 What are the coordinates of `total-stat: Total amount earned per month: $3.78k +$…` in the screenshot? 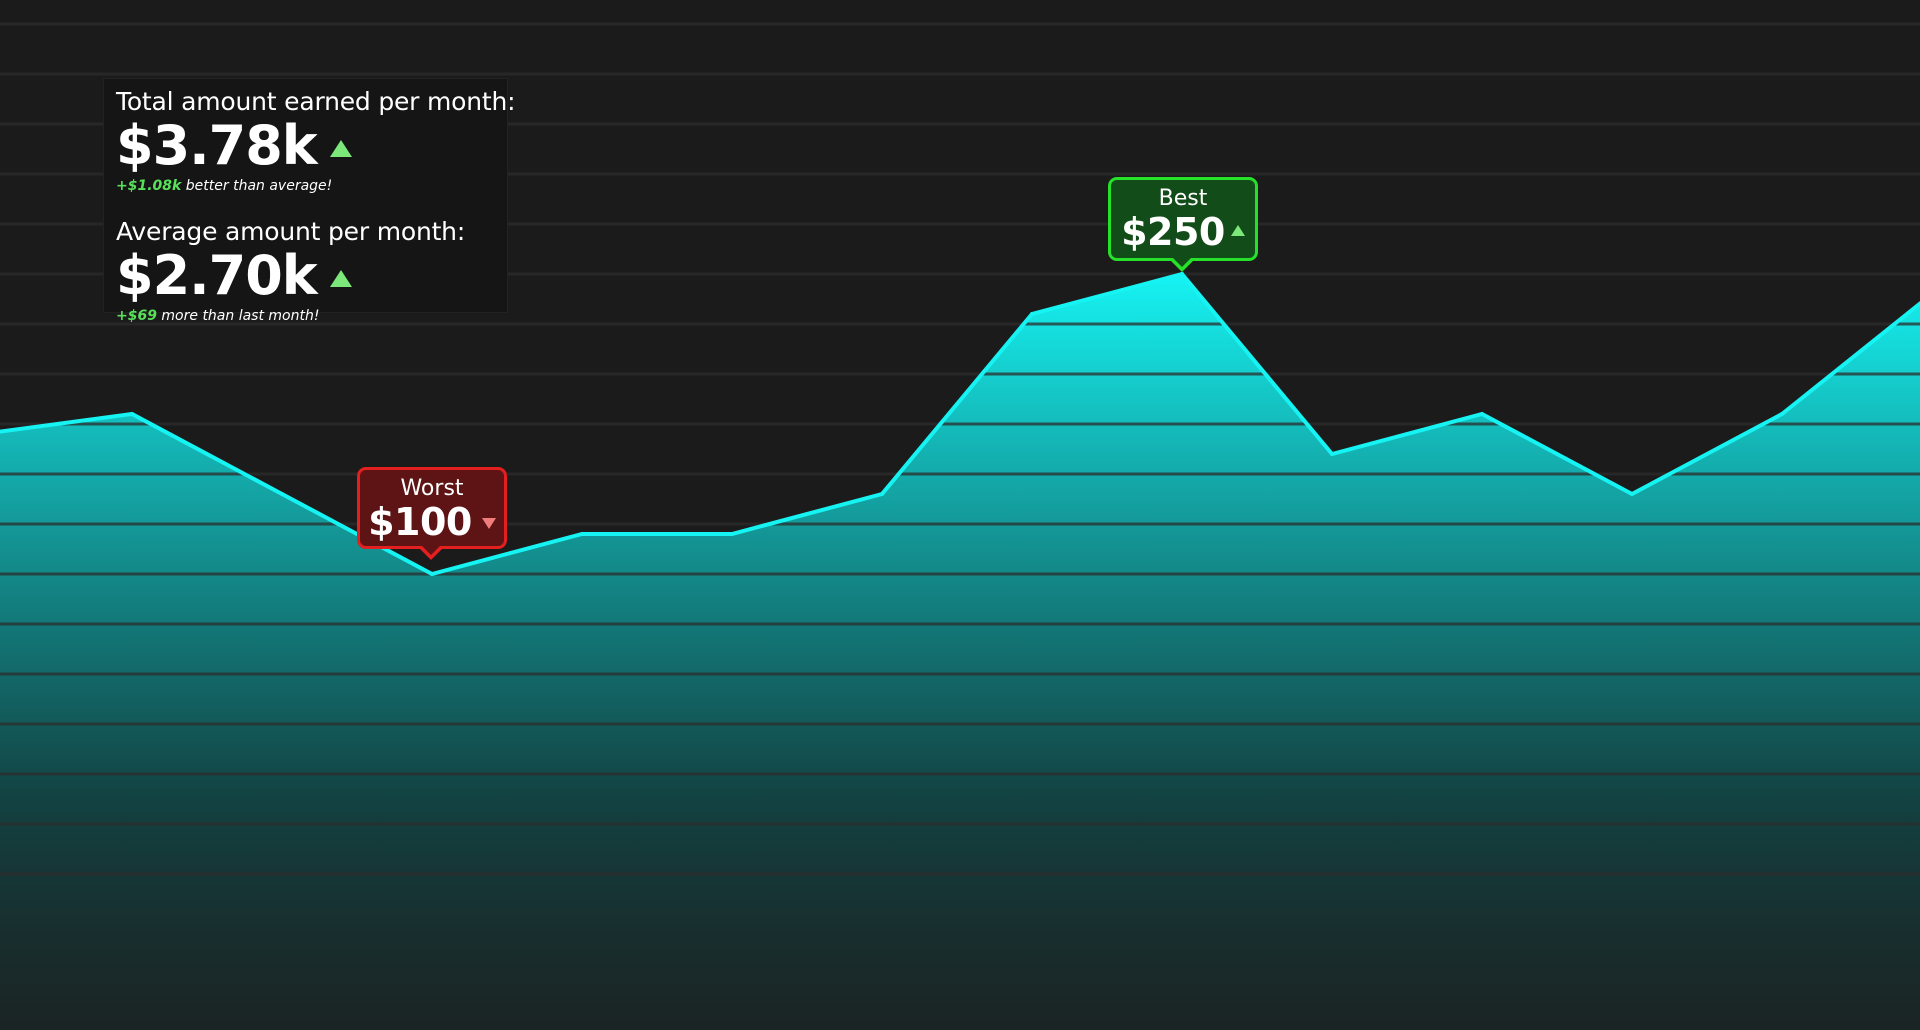 It's located at (316, 141).